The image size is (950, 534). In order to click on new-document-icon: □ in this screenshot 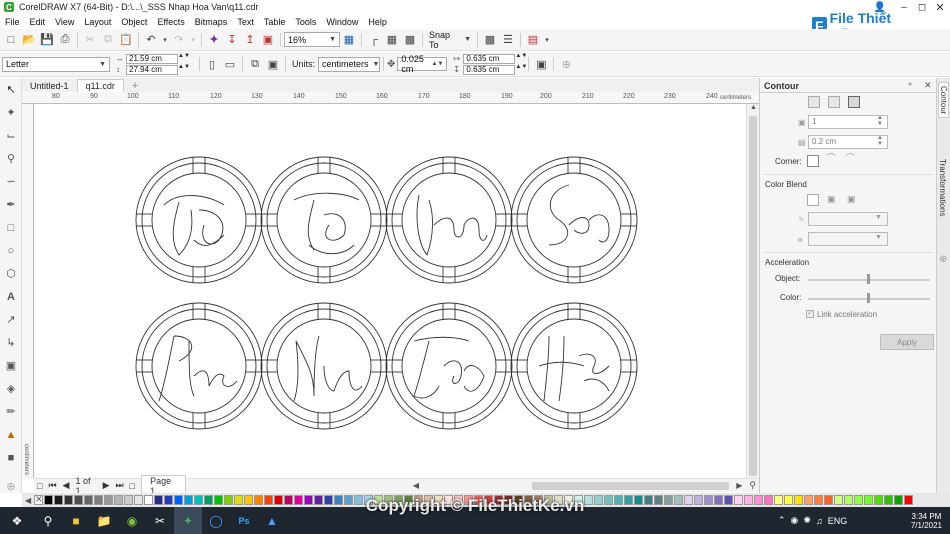, I will do `click(11, 40)`.